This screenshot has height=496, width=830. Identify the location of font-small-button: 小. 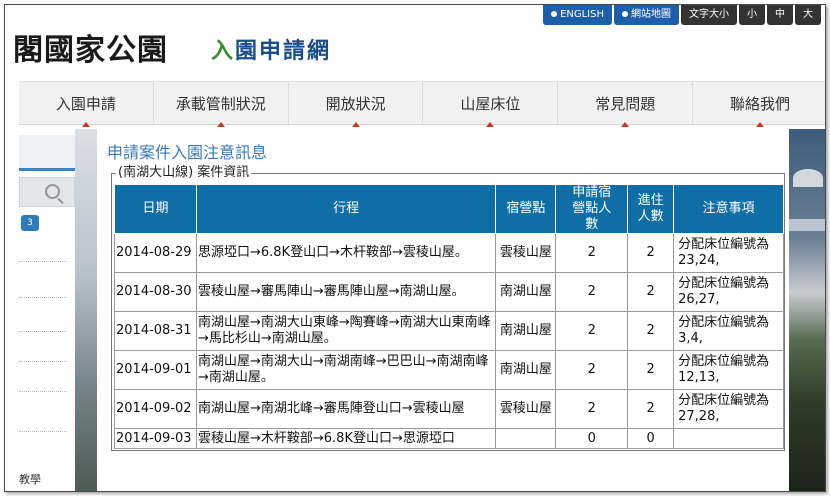
(752, 15).